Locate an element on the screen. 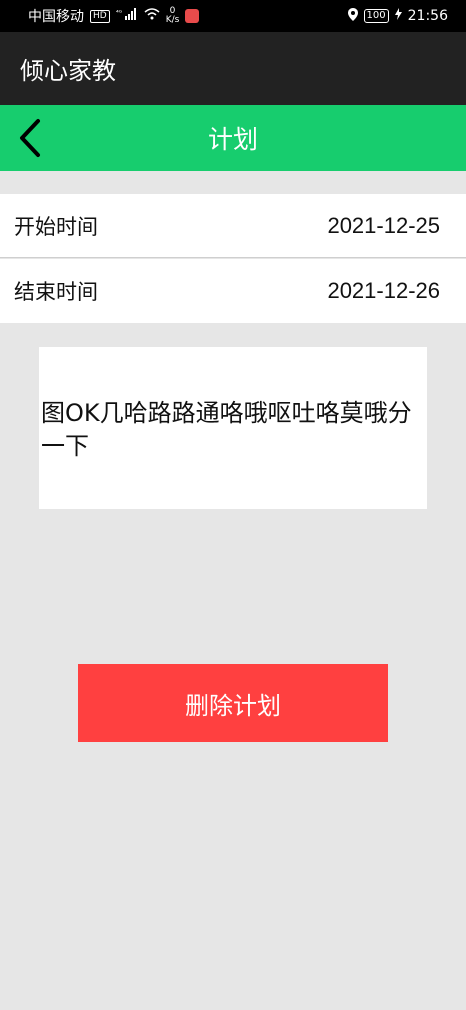 The image size is (466, 1010). start-time-row: 开始时间 2021-12-25 is located at coordinates (233, 226).